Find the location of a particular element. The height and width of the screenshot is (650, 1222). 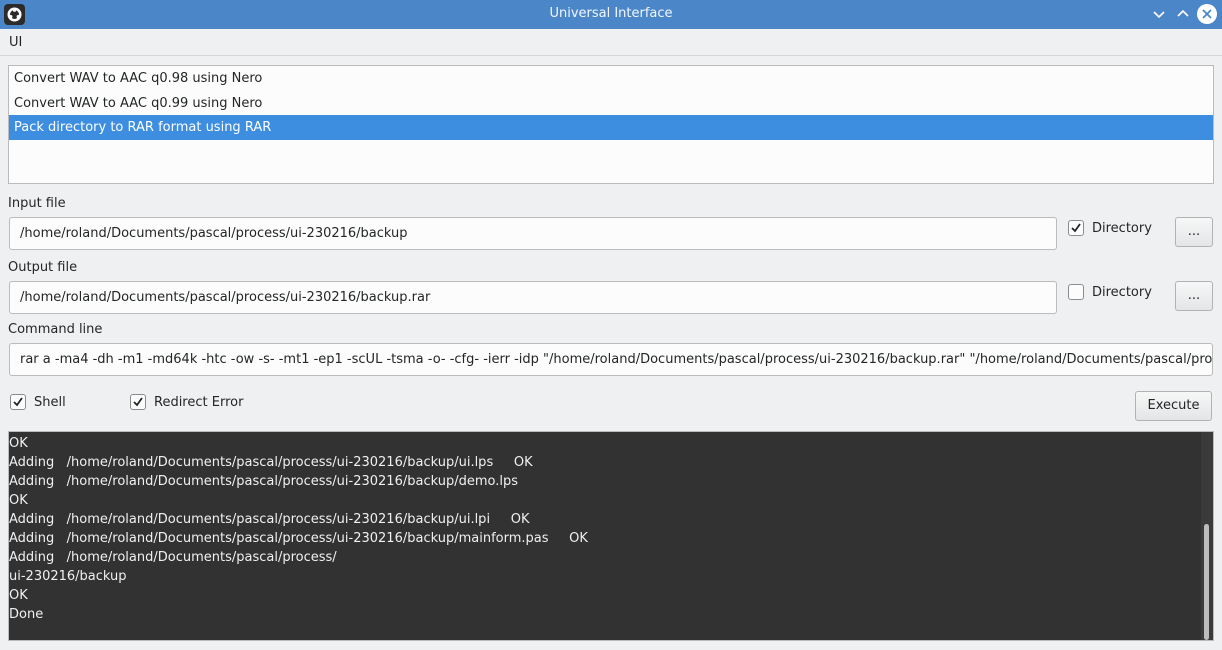

window-title: Universal Interface is located at coordinates (611, 13).